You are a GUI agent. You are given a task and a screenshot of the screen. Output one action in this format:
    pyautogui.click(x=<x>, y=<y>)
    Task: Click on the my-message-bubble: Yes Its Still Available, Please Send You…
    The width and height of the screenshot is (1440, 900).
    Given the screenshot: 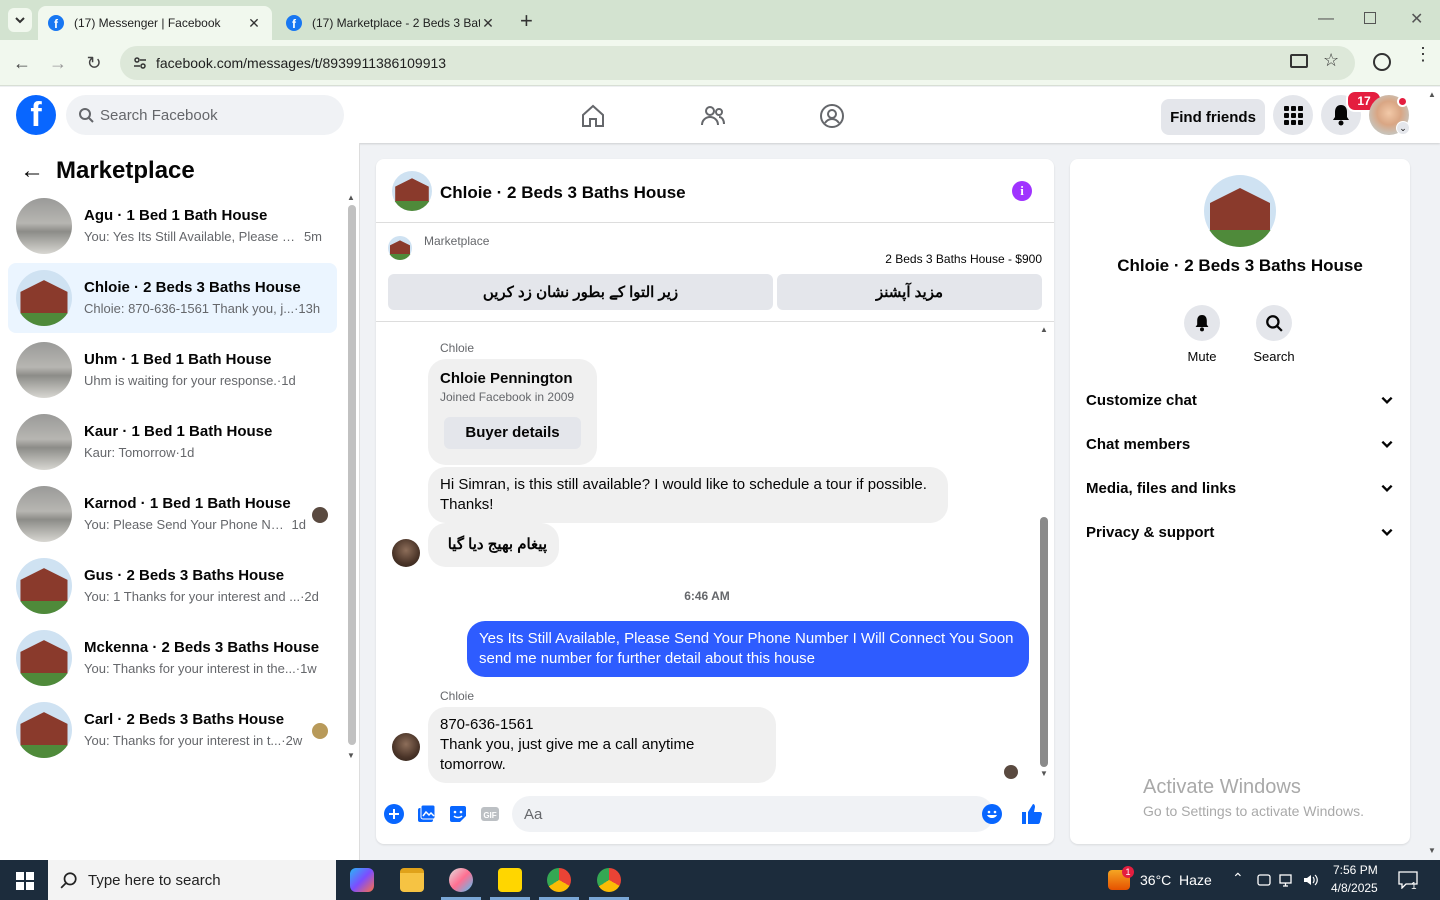 What is the action you would take?
    pyautogui.click(x=748, y=649)
    